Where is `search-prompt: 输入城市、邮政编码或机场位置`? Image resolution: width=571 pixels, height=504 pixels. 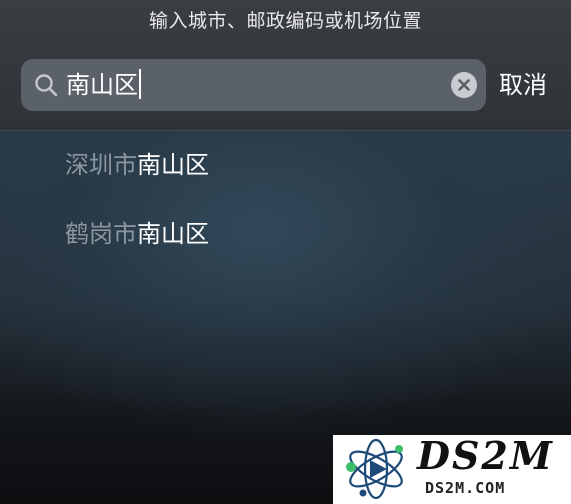 search-prompt: 输入城市、邮政编码或机场位置 is located at coordinates (285, 21).